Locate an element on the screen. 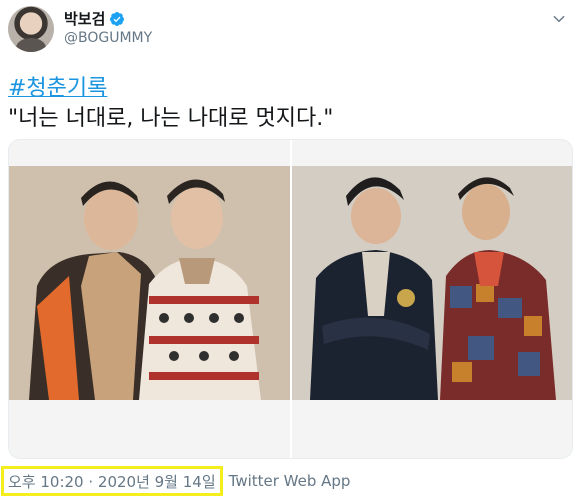 The image size is (580, 499). timestamp-link: 오후 10:20 · 2020년 9월 14일 is located at coordinates (112, 481).